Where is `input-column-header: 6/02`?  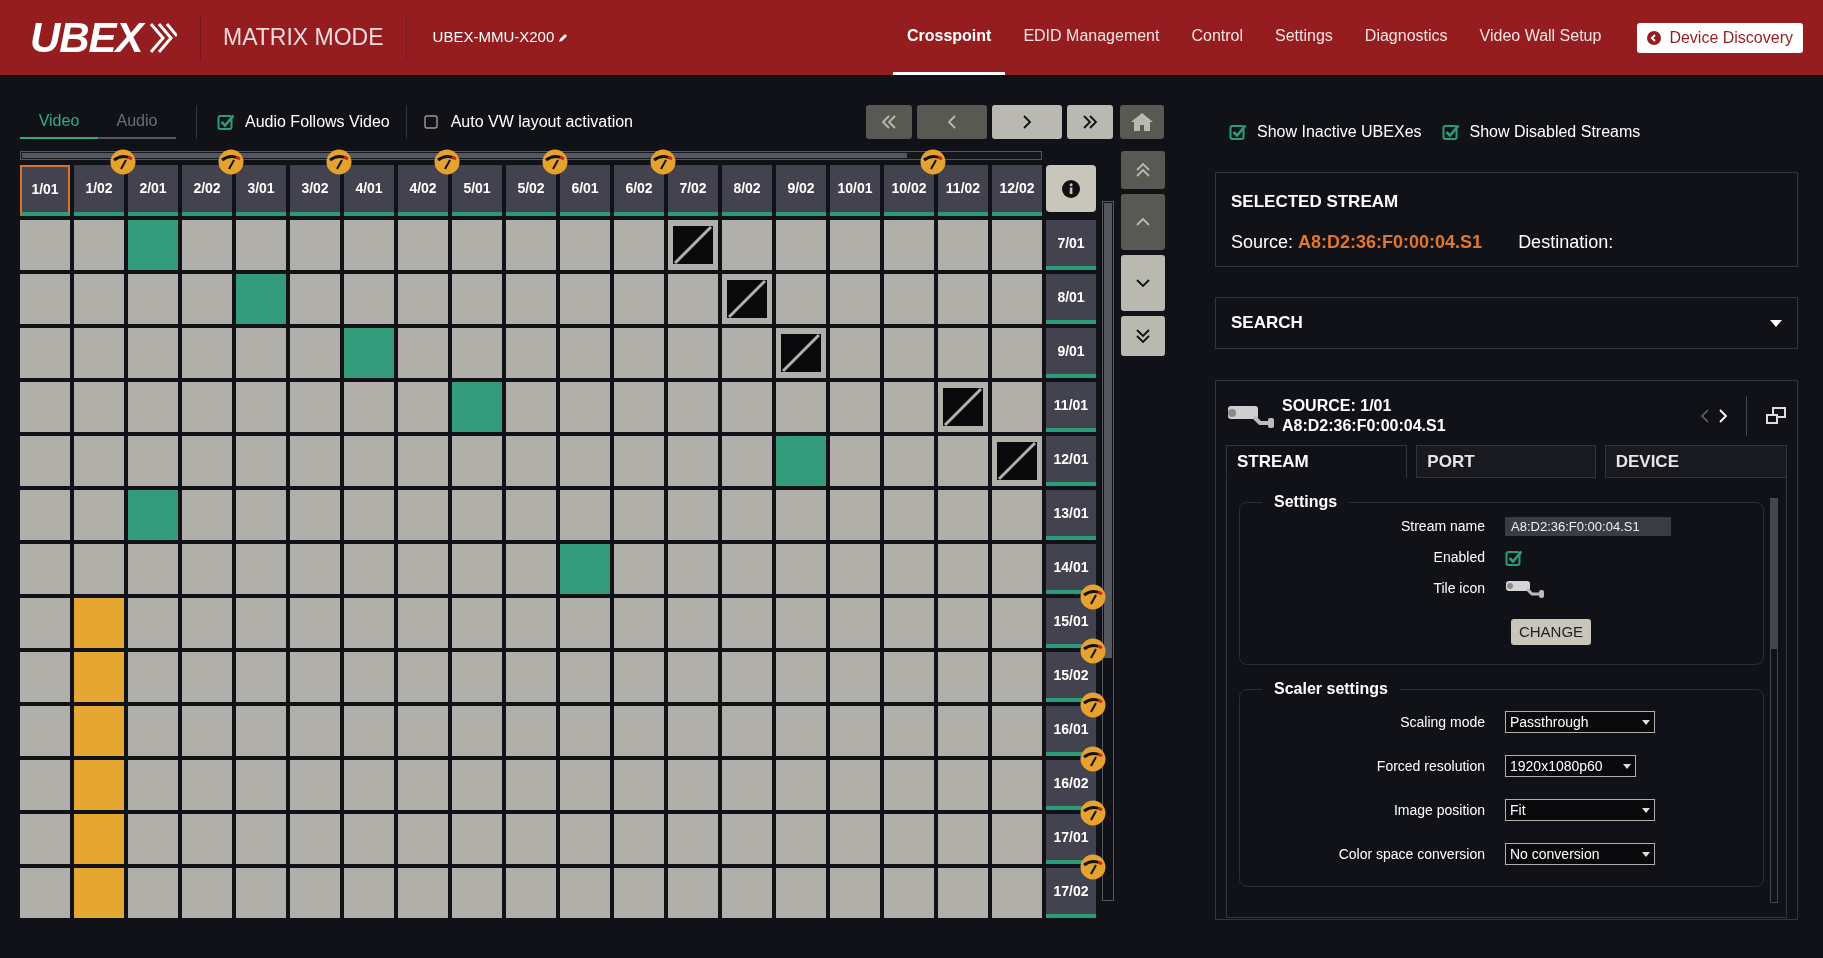
input-column-header: 6/02 is located at coordinates (639, 190).